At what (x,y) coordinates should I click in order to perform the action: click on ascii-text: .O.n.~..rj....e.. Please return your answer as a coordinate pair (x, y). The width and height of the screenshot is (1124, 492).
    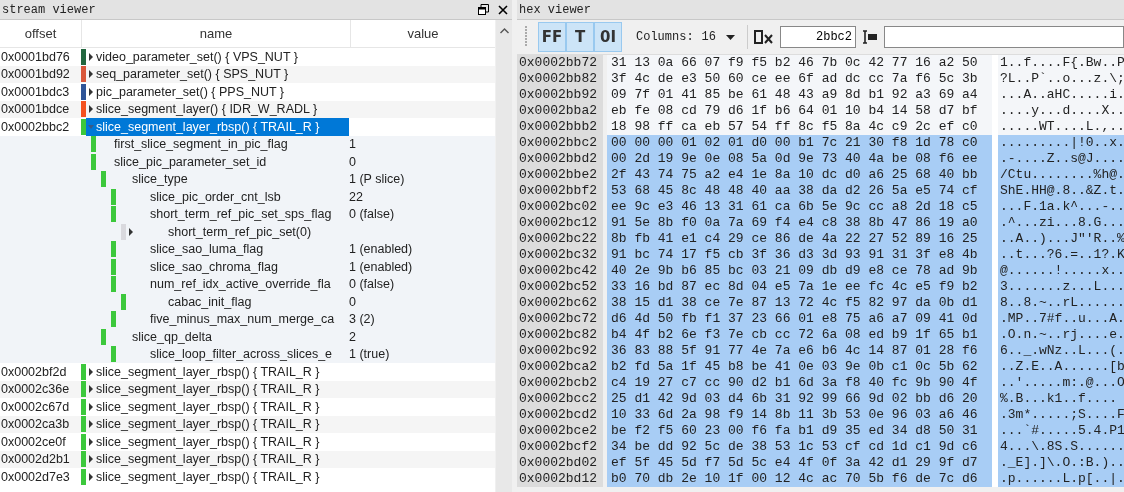
    Looking at the image, I should click on (1061, 335).